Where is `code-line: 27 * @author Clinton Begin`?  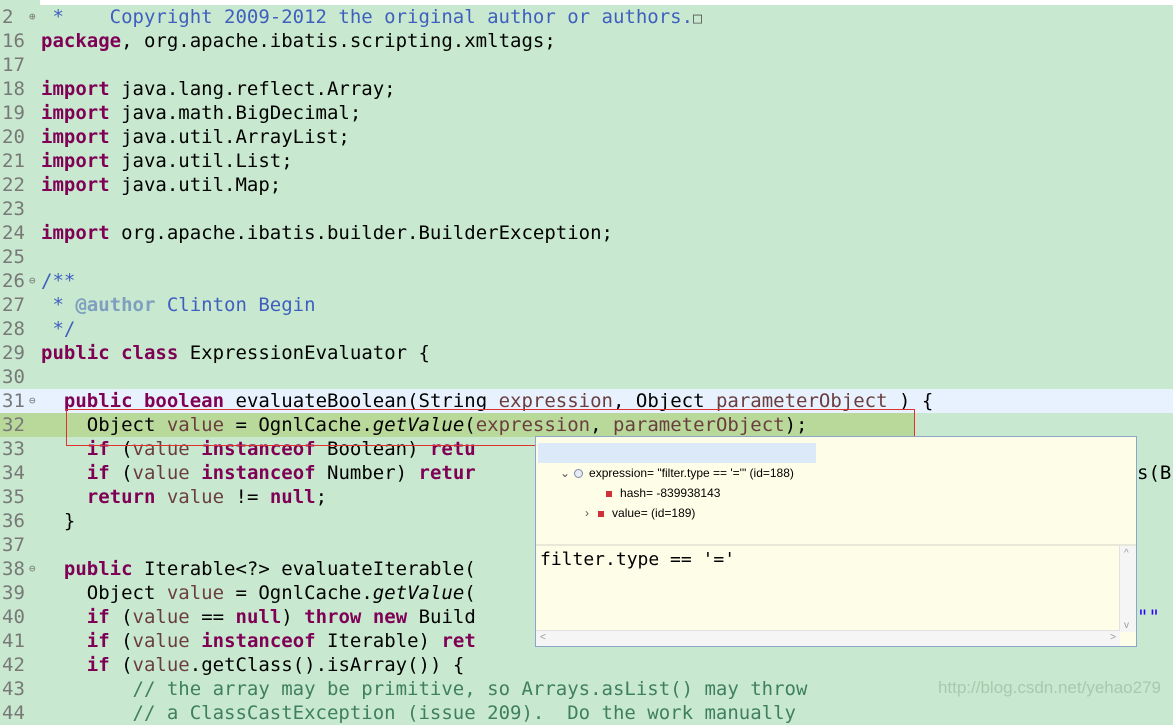 code-line: 27 * @author Clinton Begin is located at coordinates (586, 305).